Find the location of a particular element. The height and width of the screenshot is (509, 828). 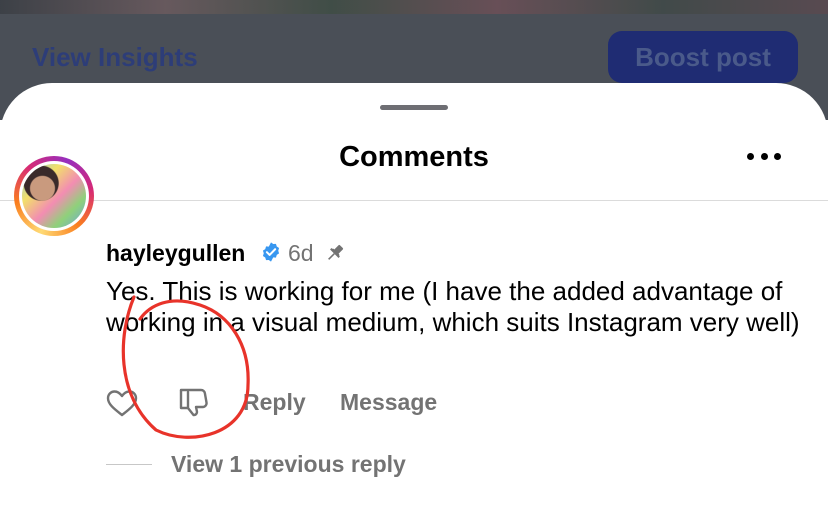

comment-timestamp: 6d is located at coordinates (301, 253).